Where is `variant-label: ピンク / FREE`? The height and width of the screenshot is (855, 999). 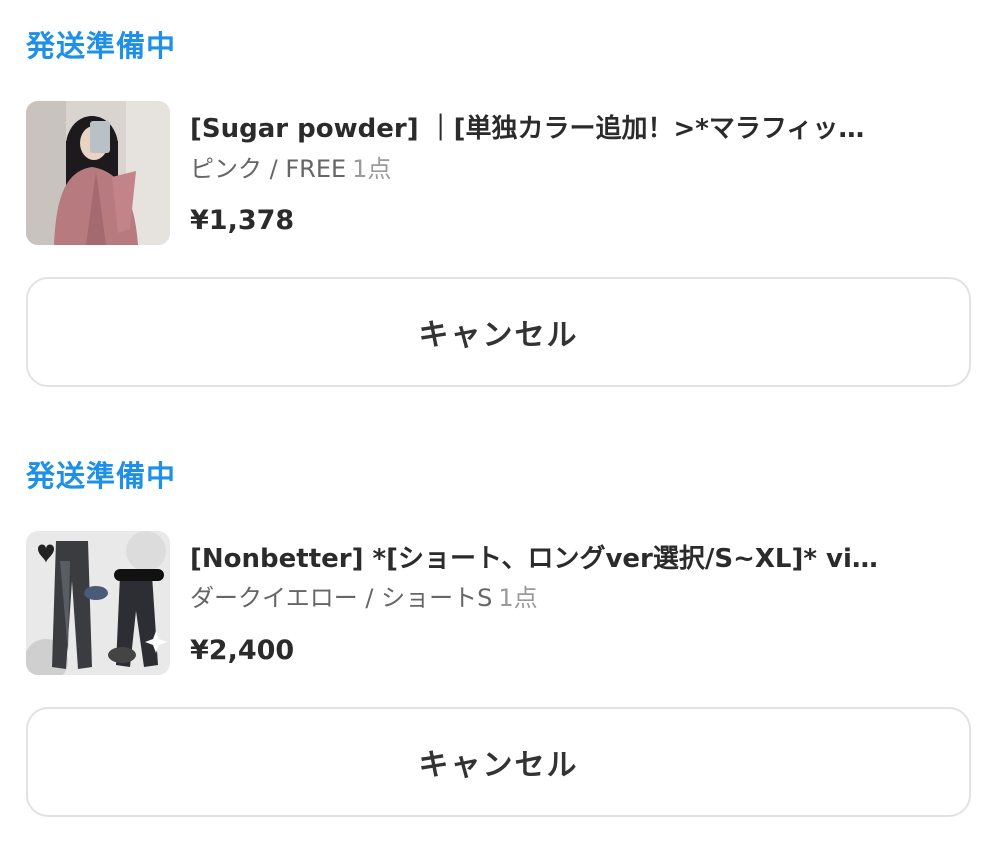 variant-label: ピンク / FREE is located at coordinates (268, 169).